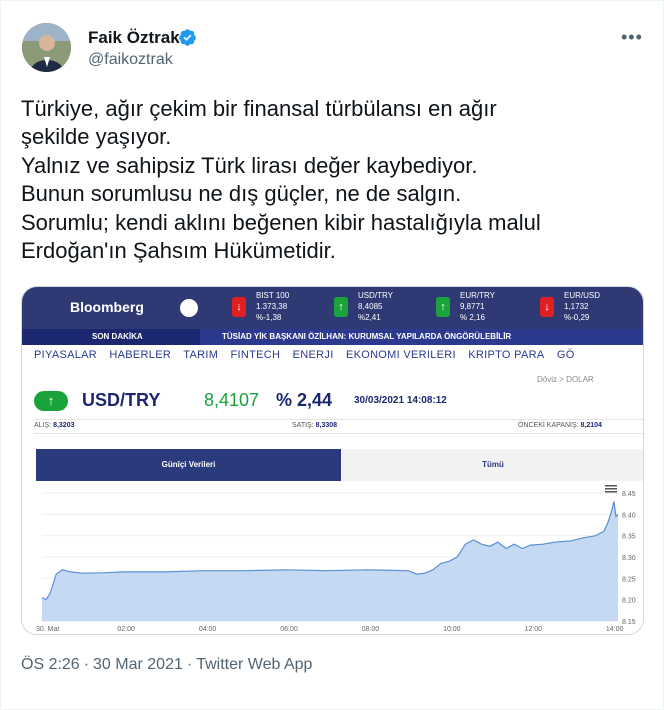 The width and height of the screenshot is (664, 710). I want to click on y-tick-label: 8.20, so click(629, 601).